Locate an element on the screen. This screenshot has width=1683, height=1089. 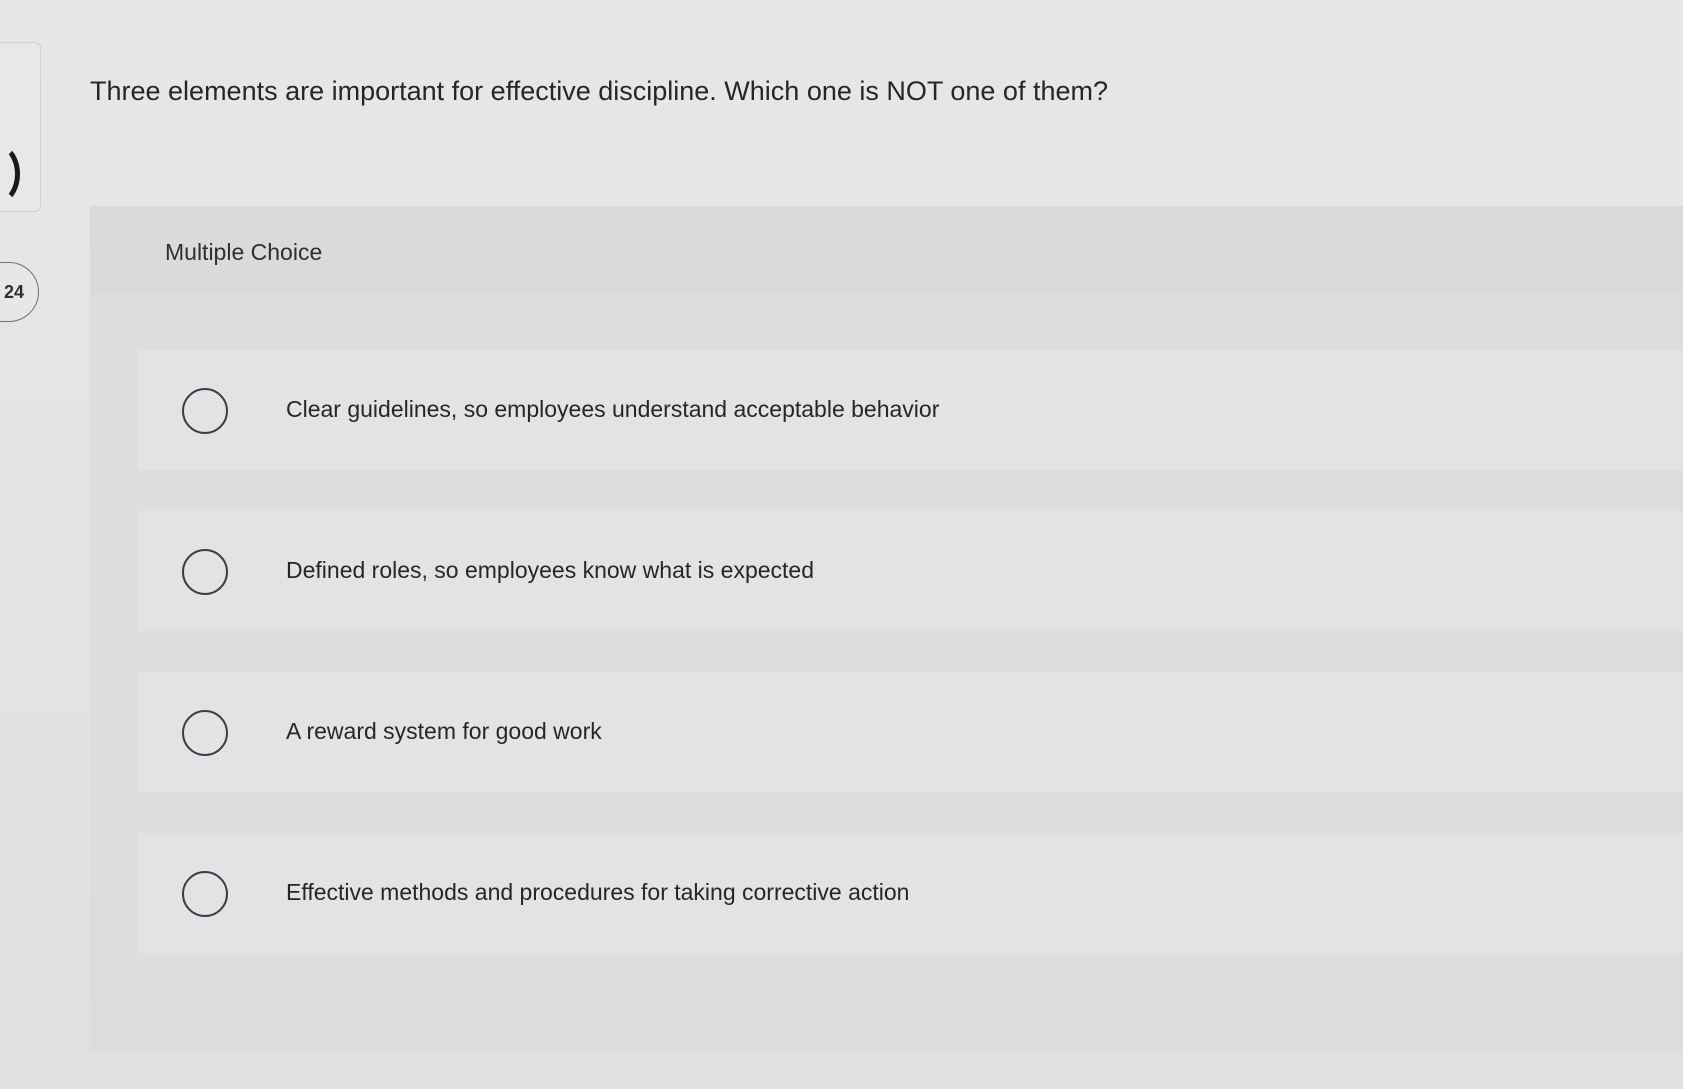
question-type-label: Multiple Choice is located at coordinates (244, 252).